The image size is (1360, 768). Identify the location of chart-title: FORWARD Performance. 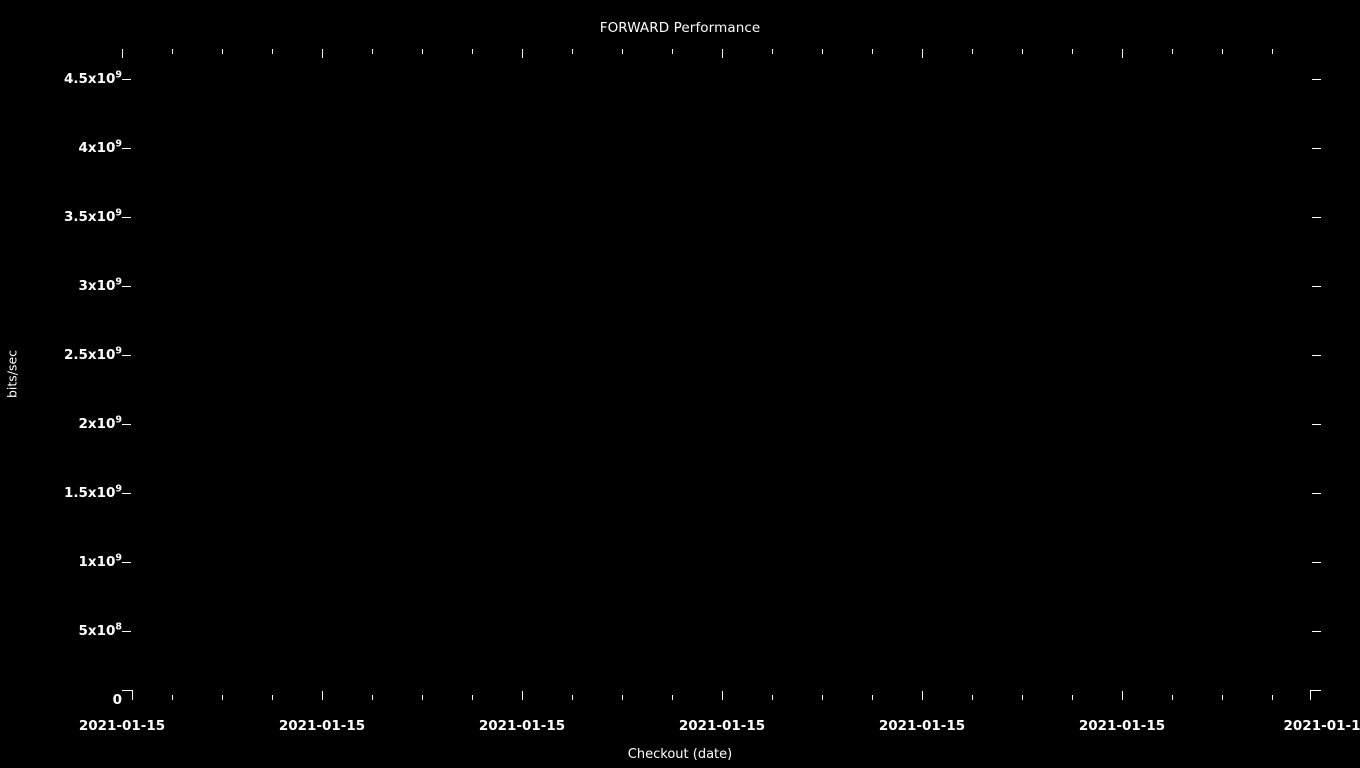
(680, 28).